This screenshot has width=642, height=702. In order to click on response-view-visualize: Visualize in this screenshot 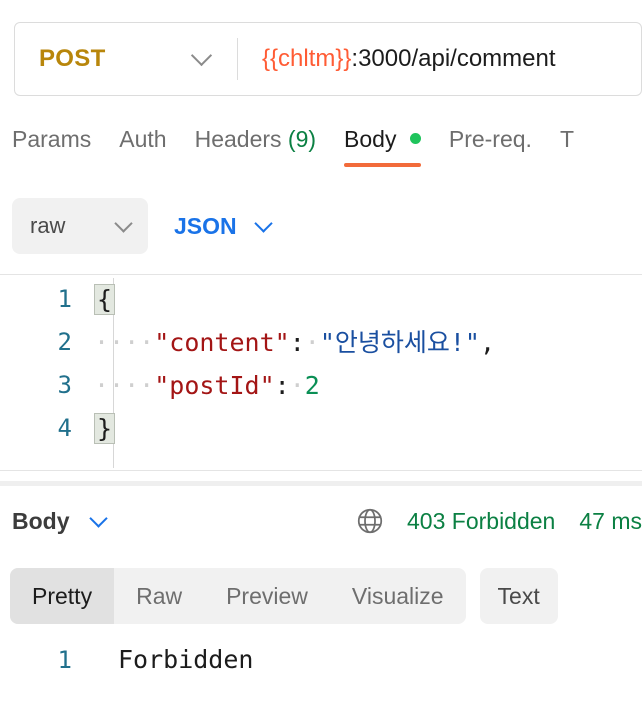, I will do `click(398, 596)`.